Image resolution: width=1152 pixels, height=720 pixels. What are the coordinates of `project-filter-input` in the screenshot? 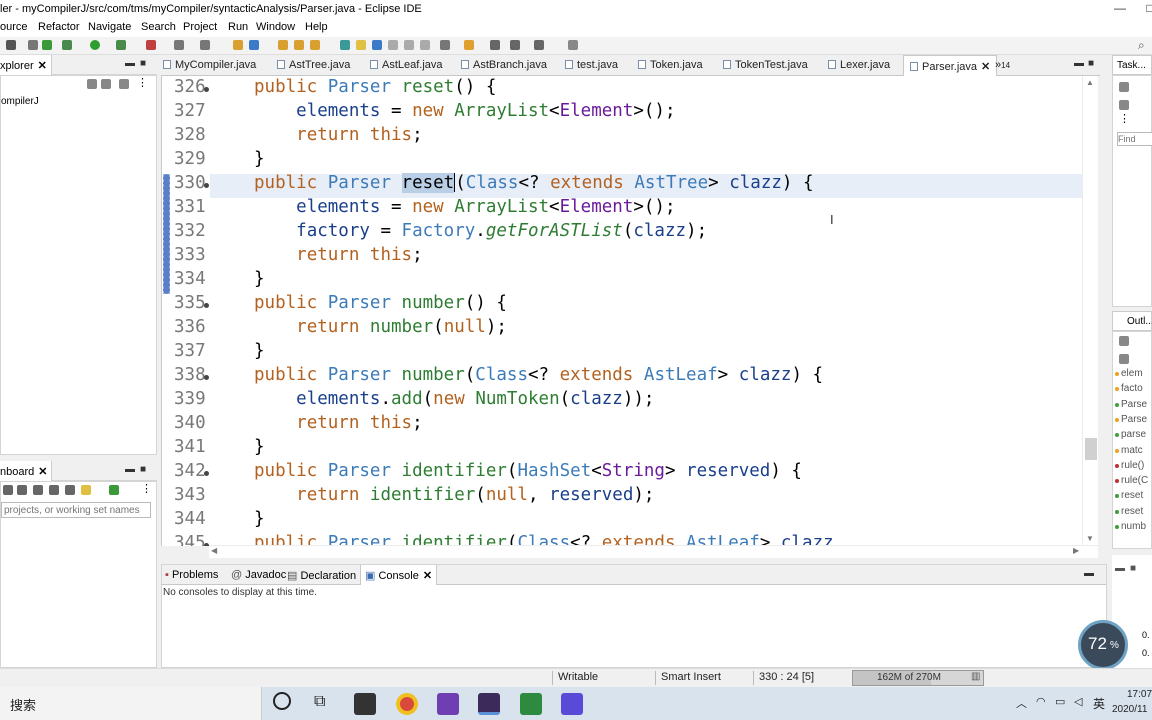 It's located at (76, 510).